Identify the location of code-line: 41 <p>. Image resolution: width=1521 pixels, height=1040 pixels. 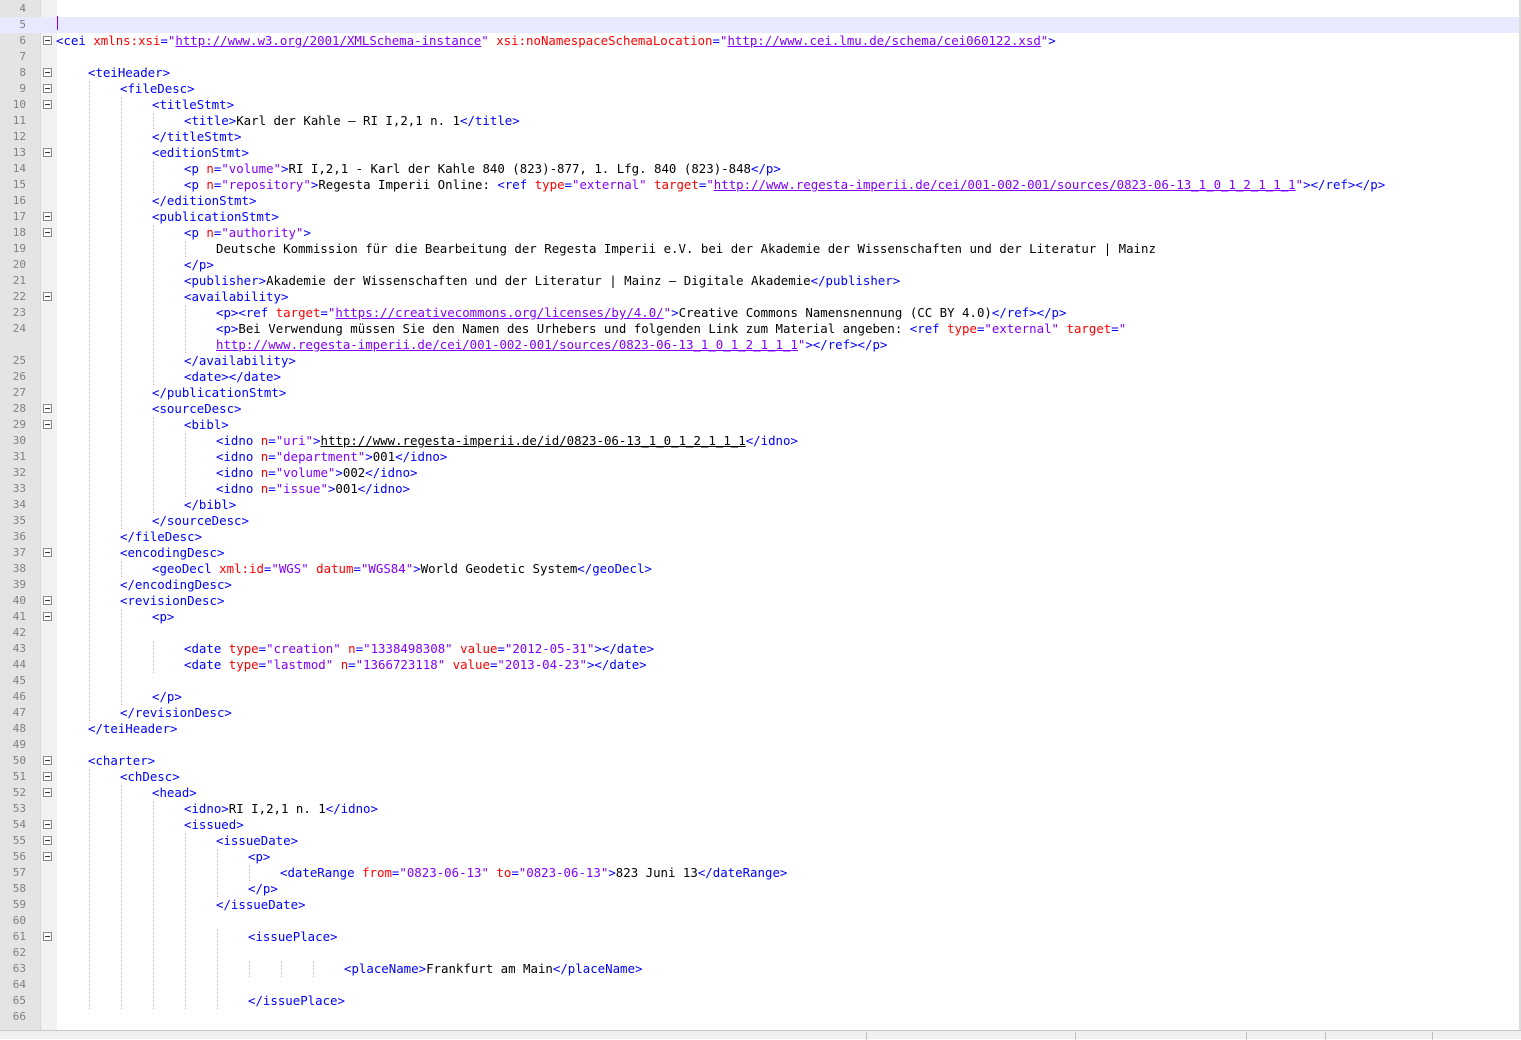
(760, 617).